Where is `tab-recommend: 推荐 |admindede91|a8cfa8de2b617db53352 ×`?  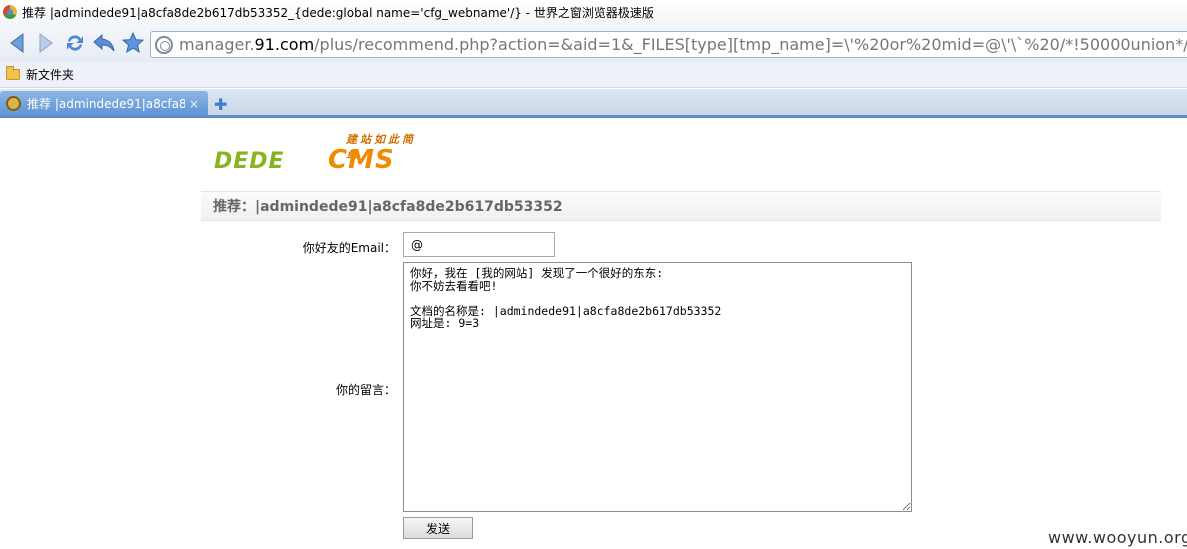 tab-recommend: 推荐 |admindede91|a8cfa8de2b617db53352 × is located at coordinates (104, 103).